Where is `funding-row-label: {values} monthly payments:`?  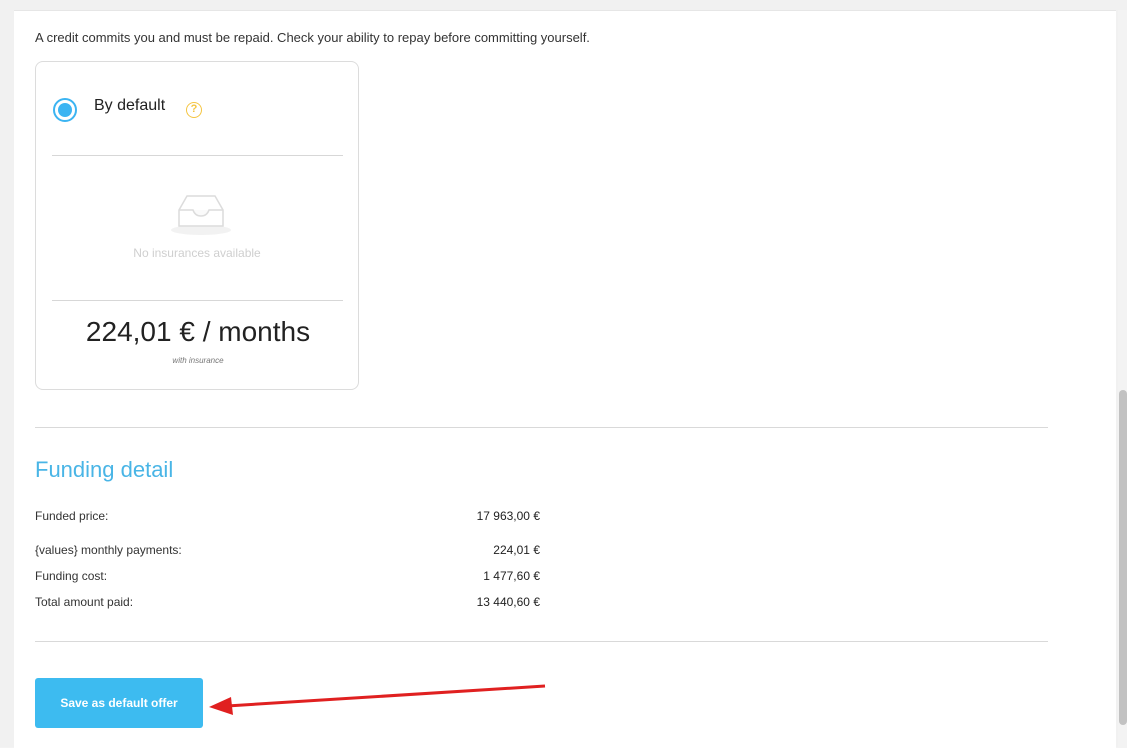 funding-row-label: {values} monthly payments: is located at coordinates (108, 550).